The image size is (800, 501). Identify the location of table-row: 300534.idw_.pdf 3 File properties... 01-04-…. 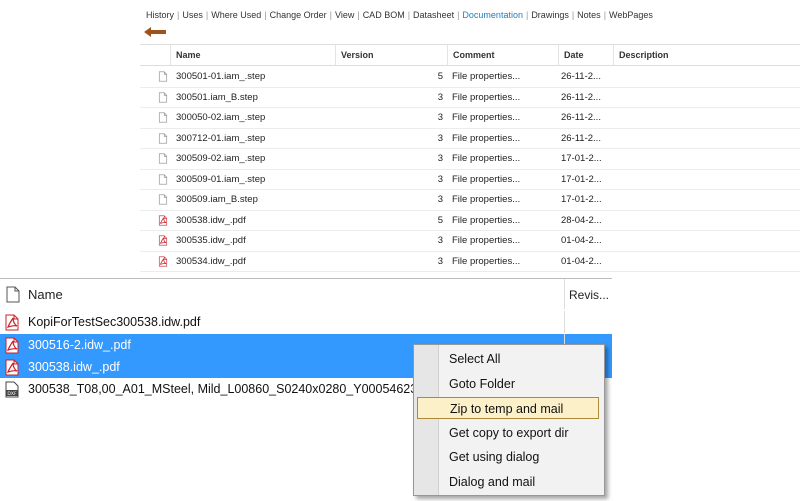
(470, 262).